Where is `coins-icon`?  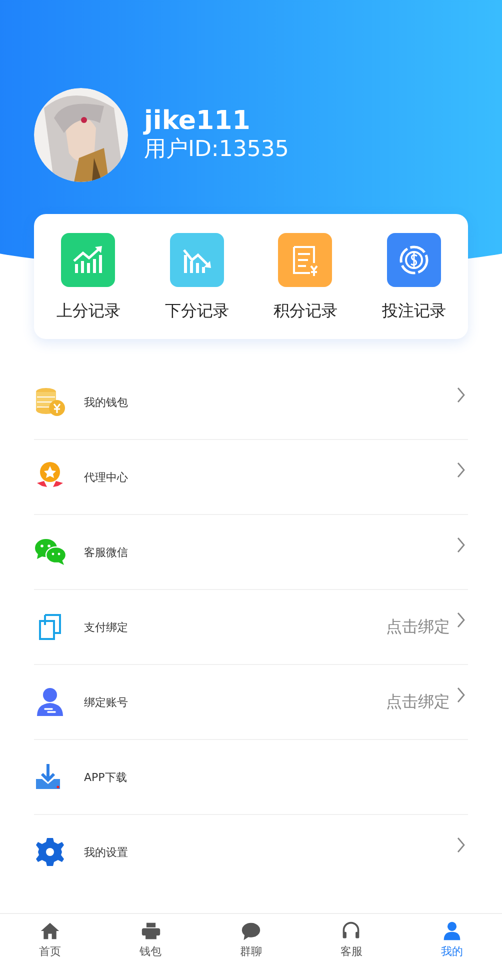 coins-icon is located at coordinates (50, 402).